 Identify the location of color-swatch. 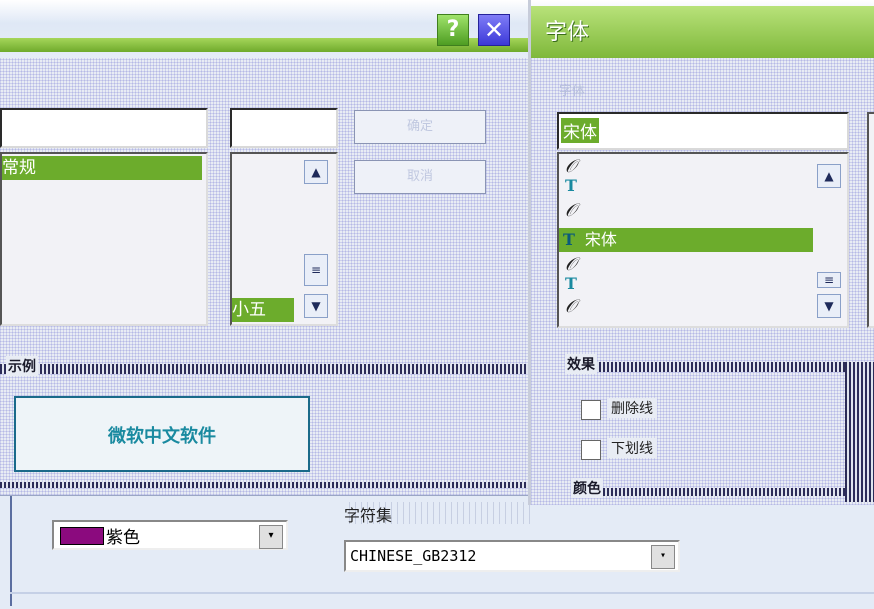
(82, 536).